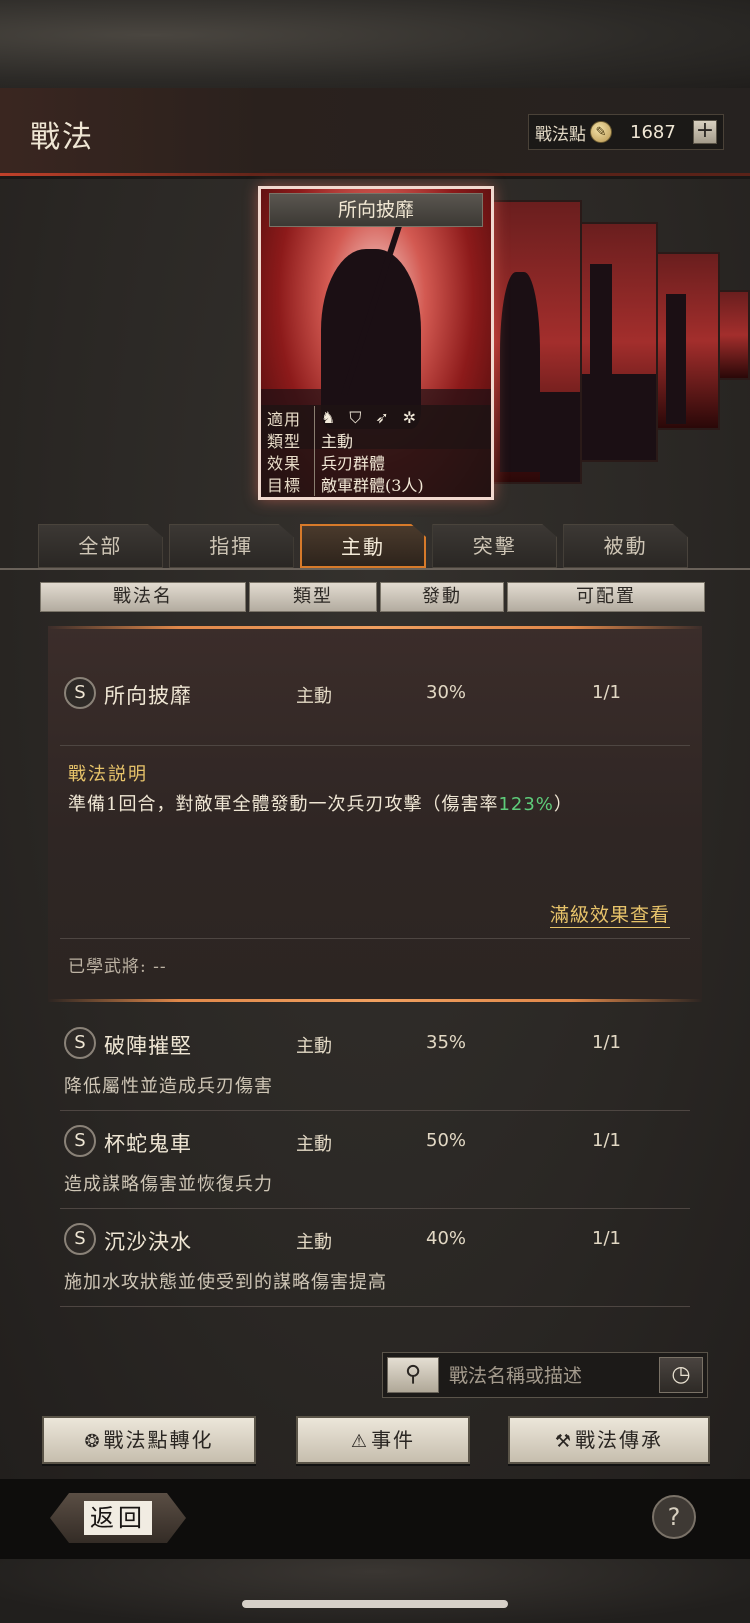  What do you see at coordinates (168, 1184) in the screenshot?
I see `skill-summary: 造成謀略傷害並恢復兵力` at bounding box center [168, 1184].